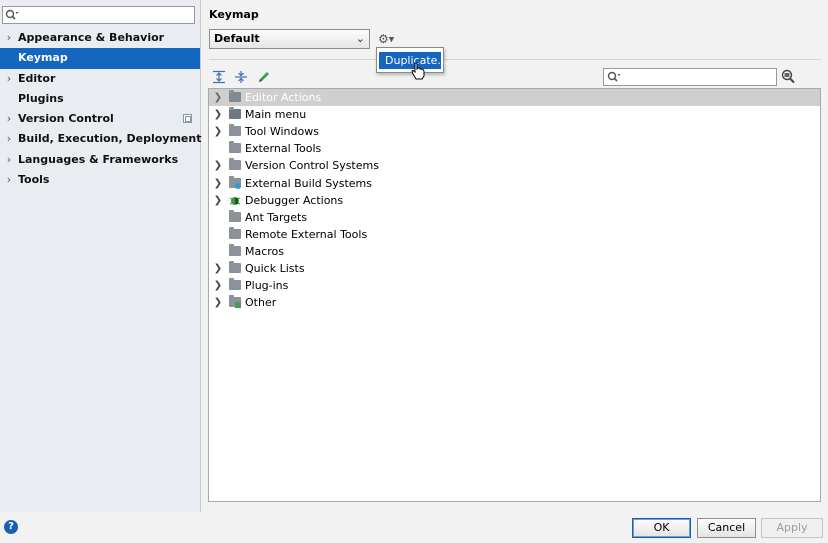  I want to click on sidebar-item-label: Version Control, so click(66, 119).